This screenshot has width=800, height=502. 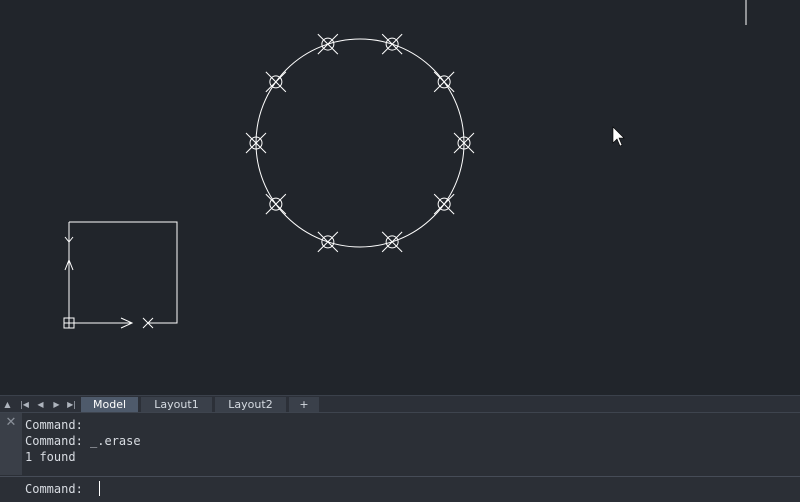 I want to click on rectangle, so click(x=123, y=272).